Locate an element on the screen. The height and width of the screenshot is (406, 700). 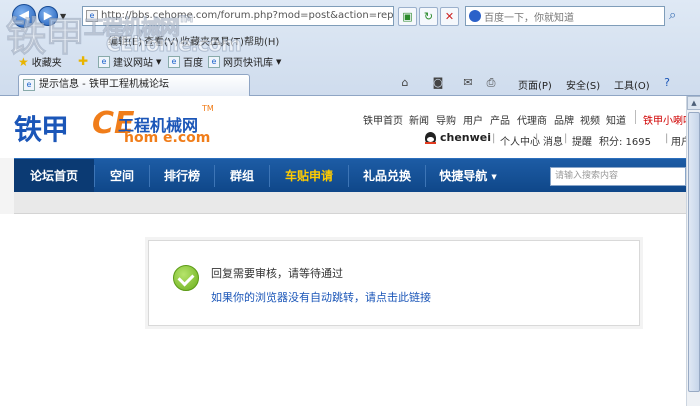
tab-favicon-icon: e is located at coordinates (29, 85).